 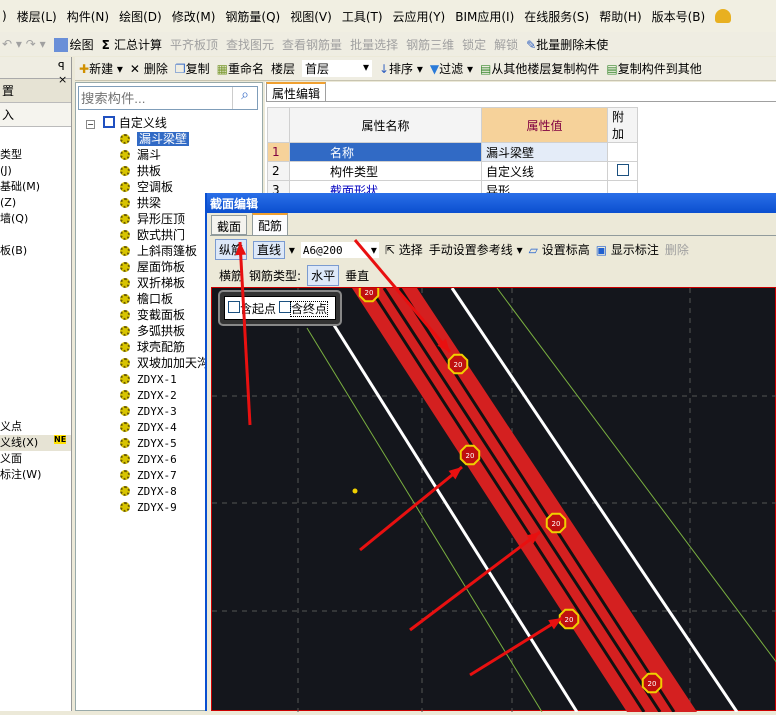 I want to click on left-panel-item: 板(B), so click(x=35, y=251).